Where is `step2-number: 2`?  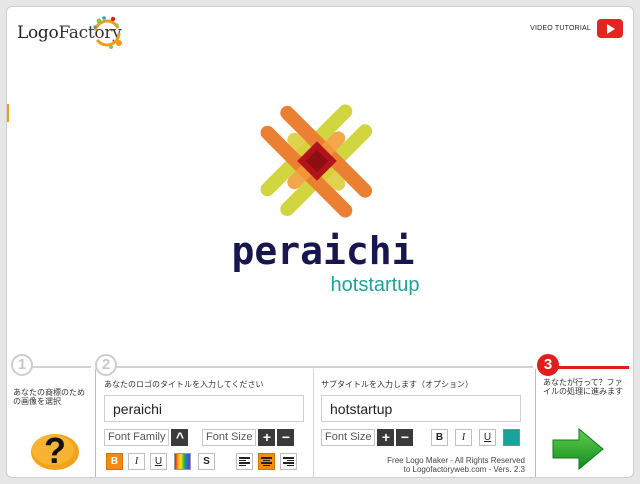
step2-number: 2 is located at coordinates (106, 365).